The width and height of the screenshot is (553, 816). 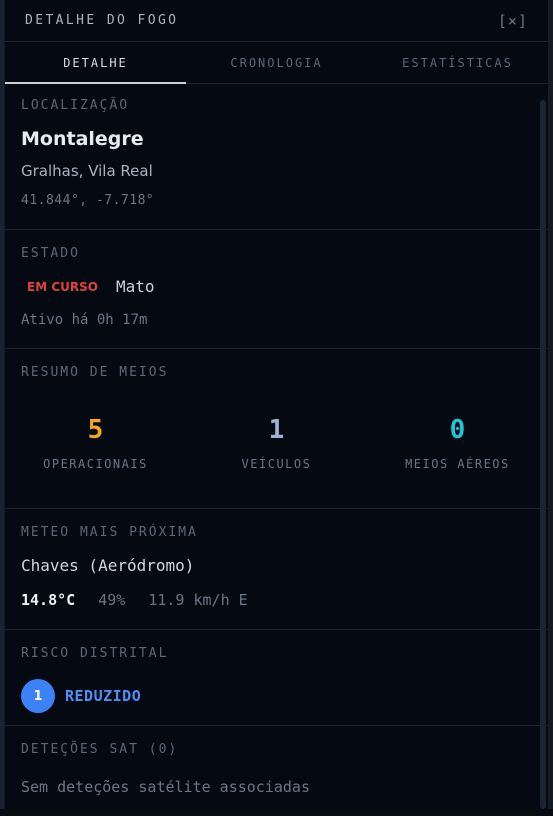 I want to click on weather-temperature: 14.8°C, so click(x=48, y=600).